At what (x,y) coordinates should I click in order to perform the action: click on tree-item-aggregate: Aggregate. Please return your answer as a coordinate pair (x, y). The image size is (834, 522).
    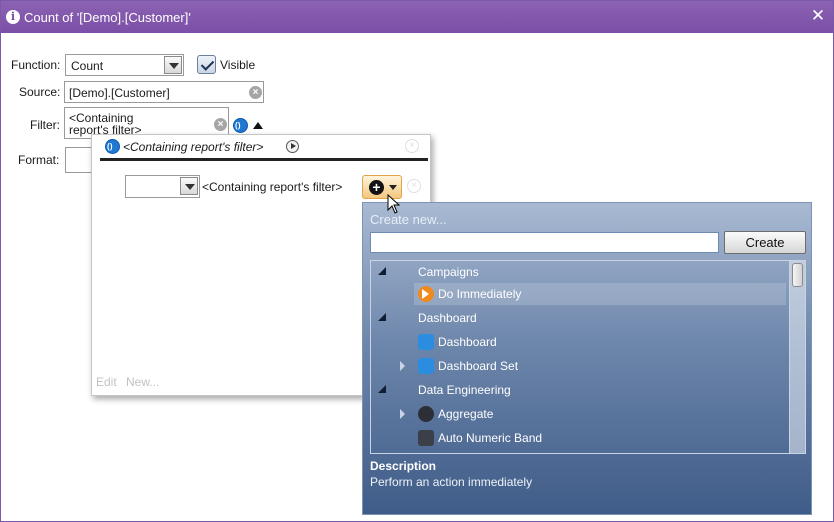
    Looking at the image, I should click on (580, 414).